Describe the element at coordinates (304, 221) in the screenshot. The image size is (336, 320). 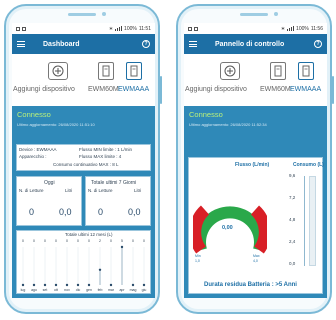
I see `scale-axis` at that location.